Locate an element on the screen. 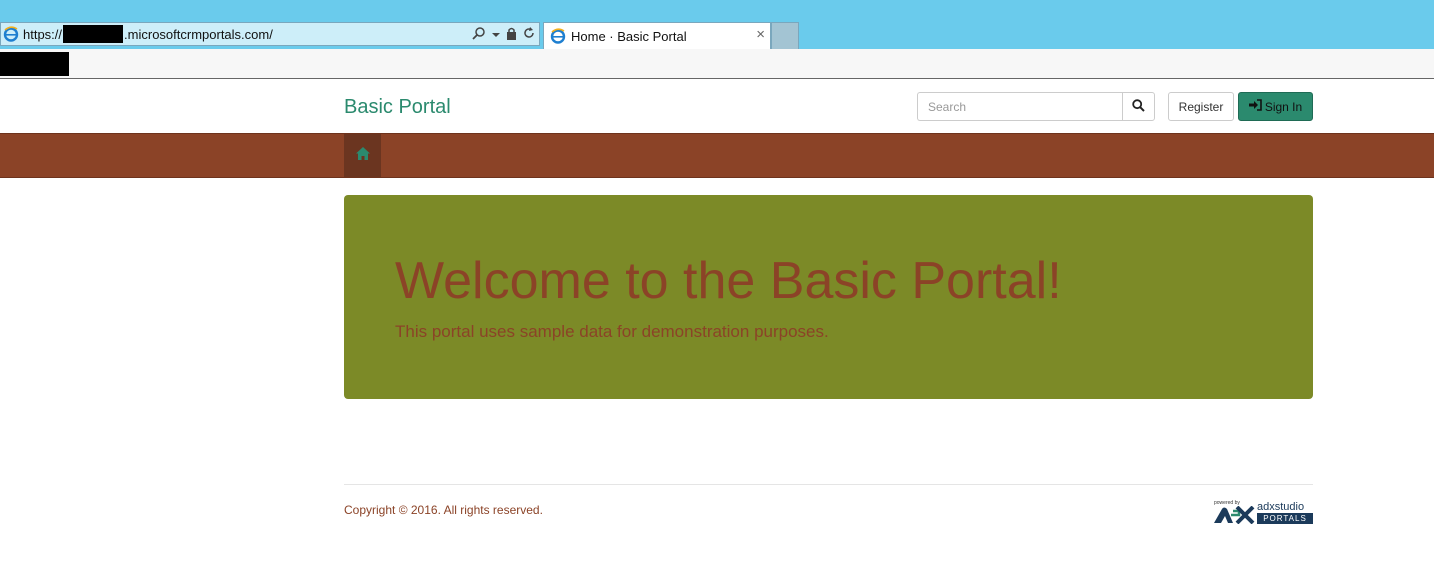 This screenshot has height=587, width=1434. adxstudio-logo: powered by adxstudio PORTALS is located at coordinates (1263, 512).